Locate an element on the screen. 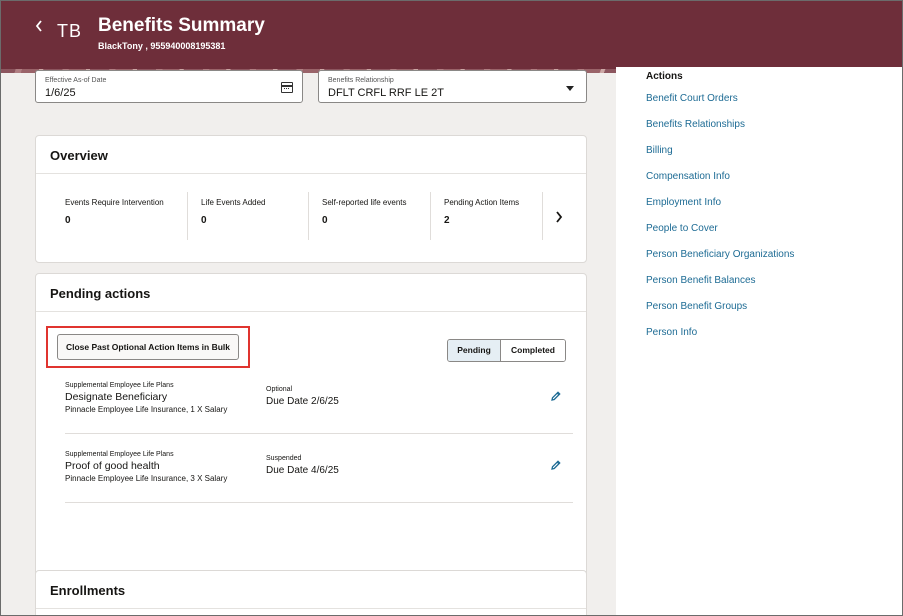 The height and width of the screenshot is (616, 903). row-due-date: Due Date 2/6/25 is located at coordinates (302, 401).